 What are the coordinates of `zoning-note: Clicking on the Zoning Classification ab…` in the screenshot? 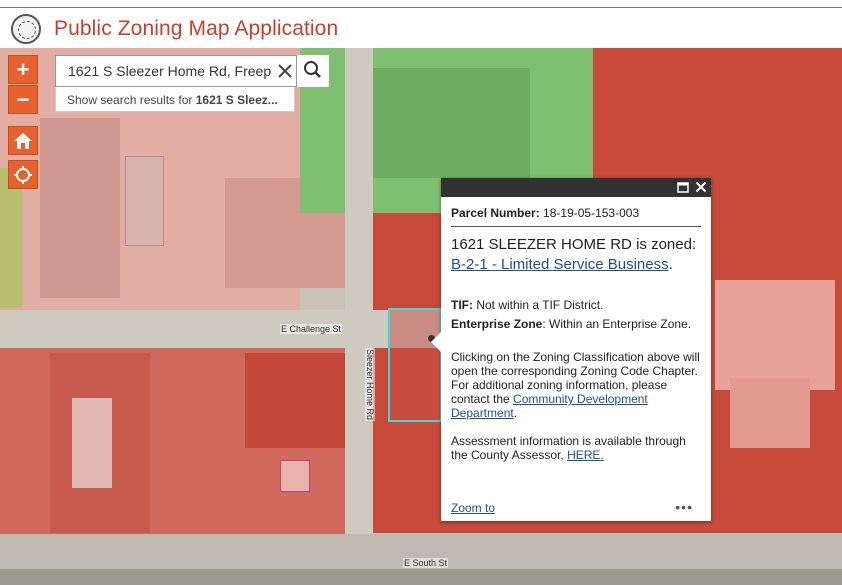 It's located at (575, 385).